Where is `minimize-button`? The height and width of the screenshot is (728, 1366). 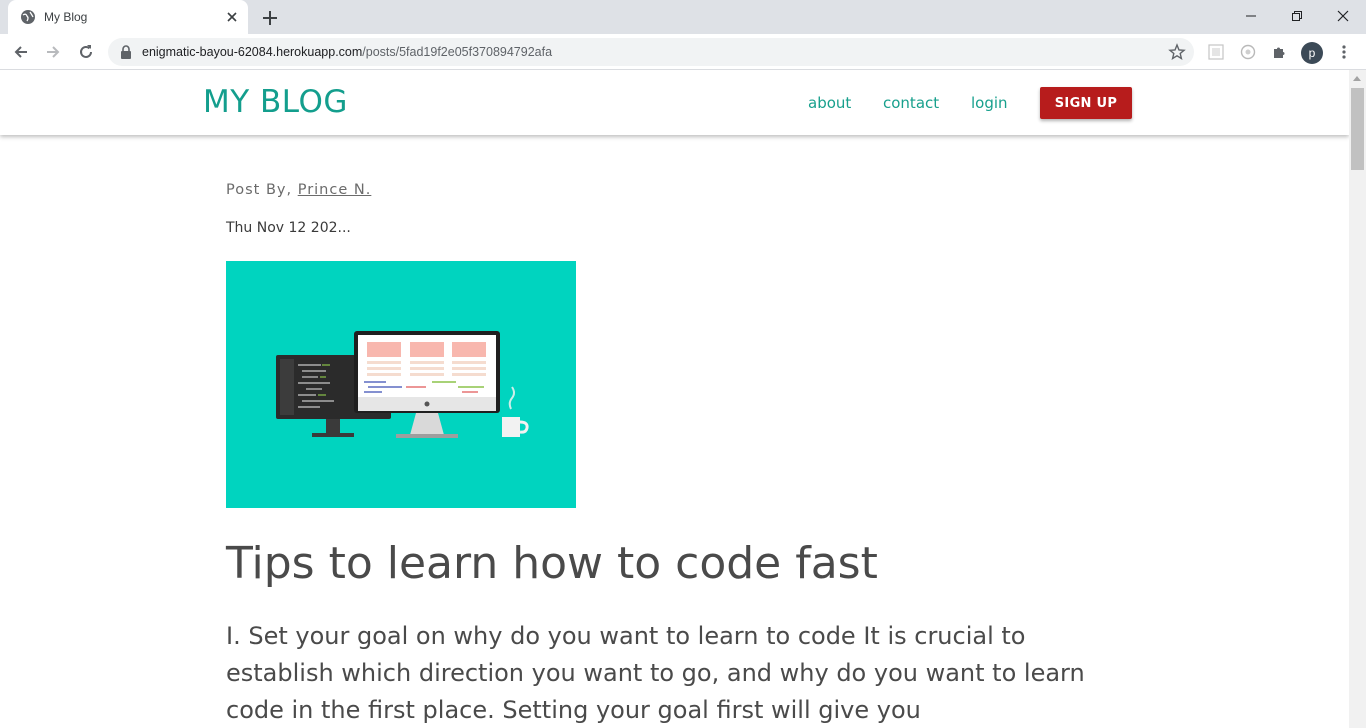
minimize-button is located at coordinates (1251, 16).